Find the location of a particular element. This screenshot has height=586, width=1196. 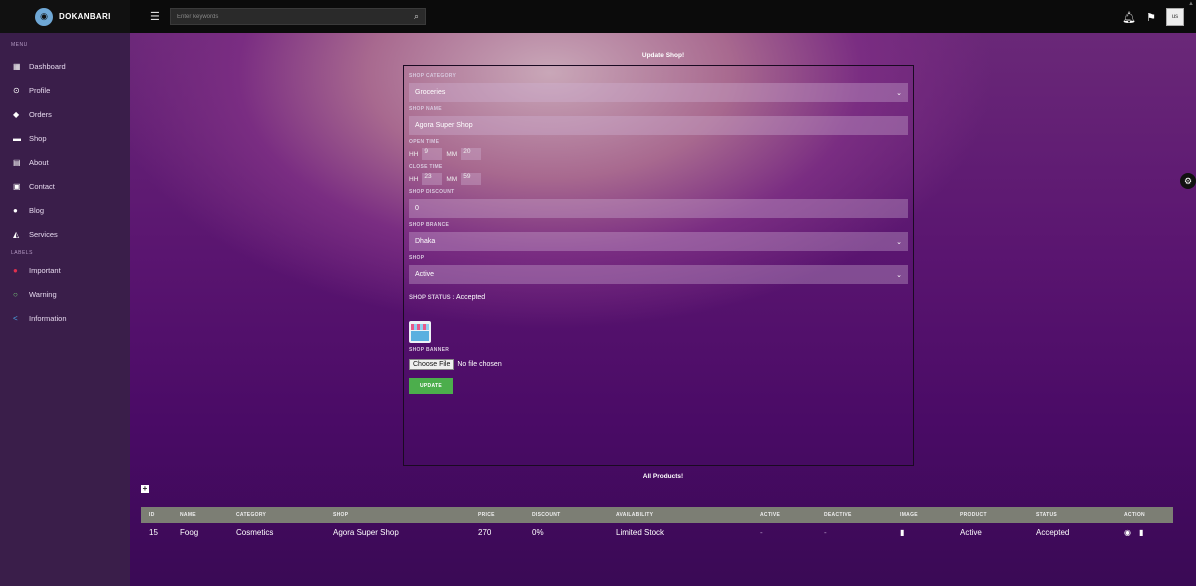

sidebar-item-profile: ⊙ Profile is located at coordinates (65, 90).